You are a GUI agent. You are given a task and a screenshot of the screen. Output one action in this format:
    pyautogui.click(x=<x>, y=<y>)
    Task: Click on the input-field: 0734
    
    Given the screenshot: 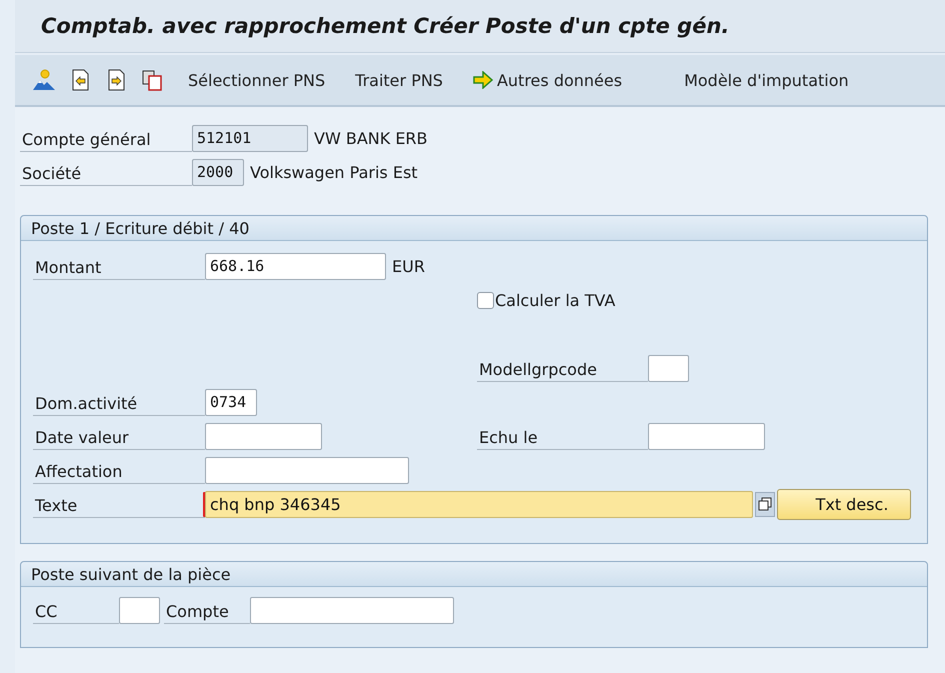 What is the action you would take?
    pyautogui.click(x=231, y=402)
    